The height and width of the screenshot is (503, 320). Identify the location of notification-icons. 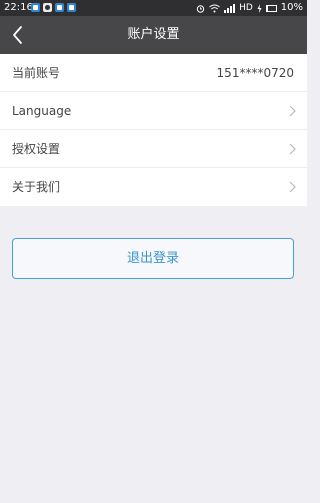
(53, 8).